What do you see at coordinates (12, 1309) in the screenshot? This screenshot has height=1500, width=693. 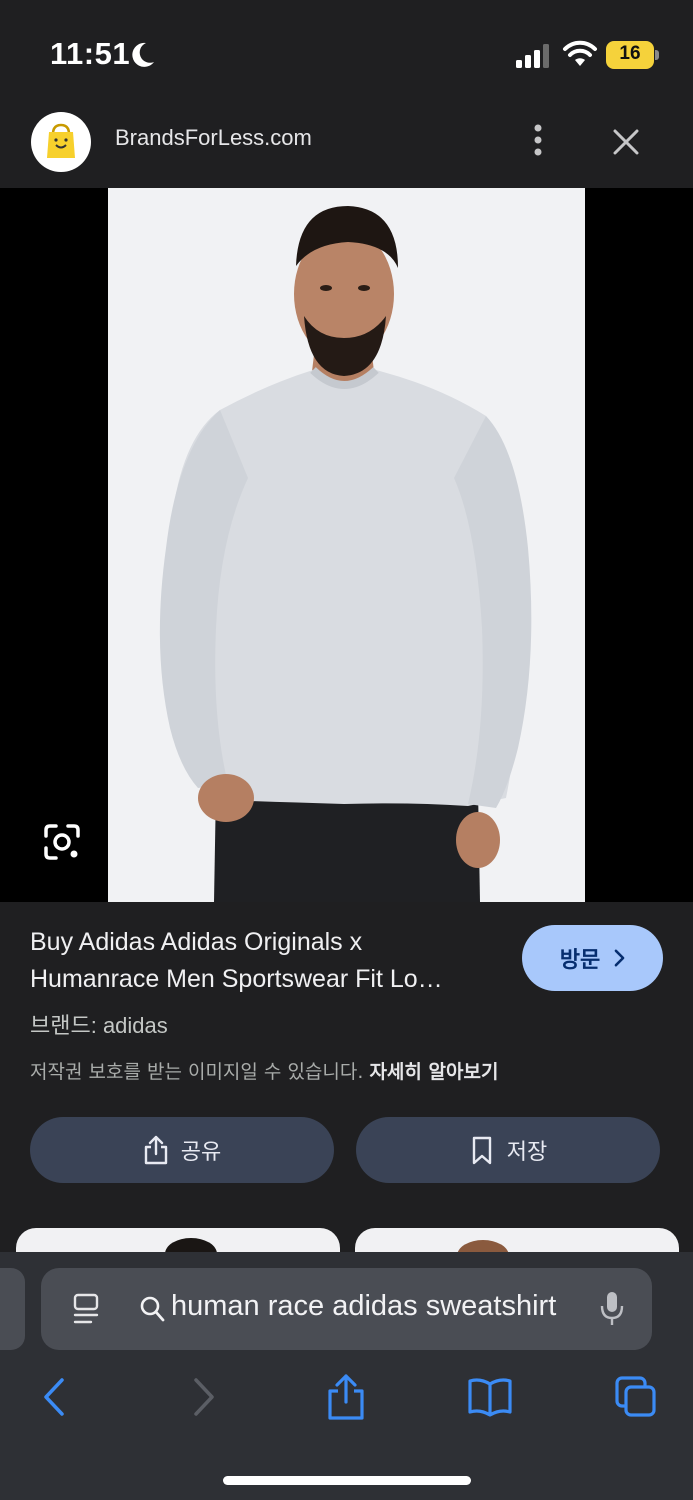 I see `previous-tab-bar` at bounding box center [12, 1309].